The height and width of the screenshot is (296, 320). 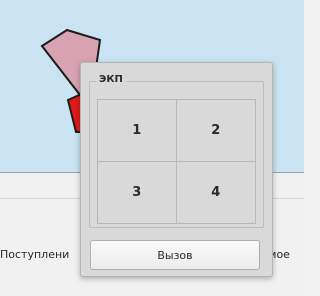 I want to click on ekp-button-1: 1, so click(x=137, y=131).